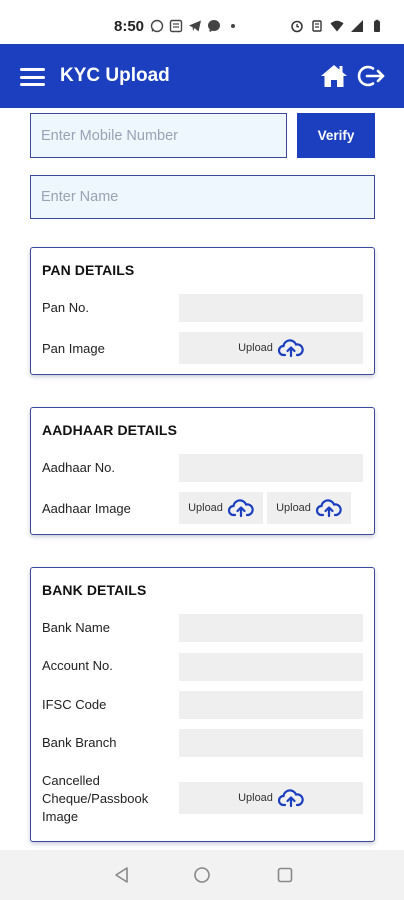  What do you see at coordinates (377, 25) in the screenshot?
I see `battery-icon` at bounding box center [377, 25].